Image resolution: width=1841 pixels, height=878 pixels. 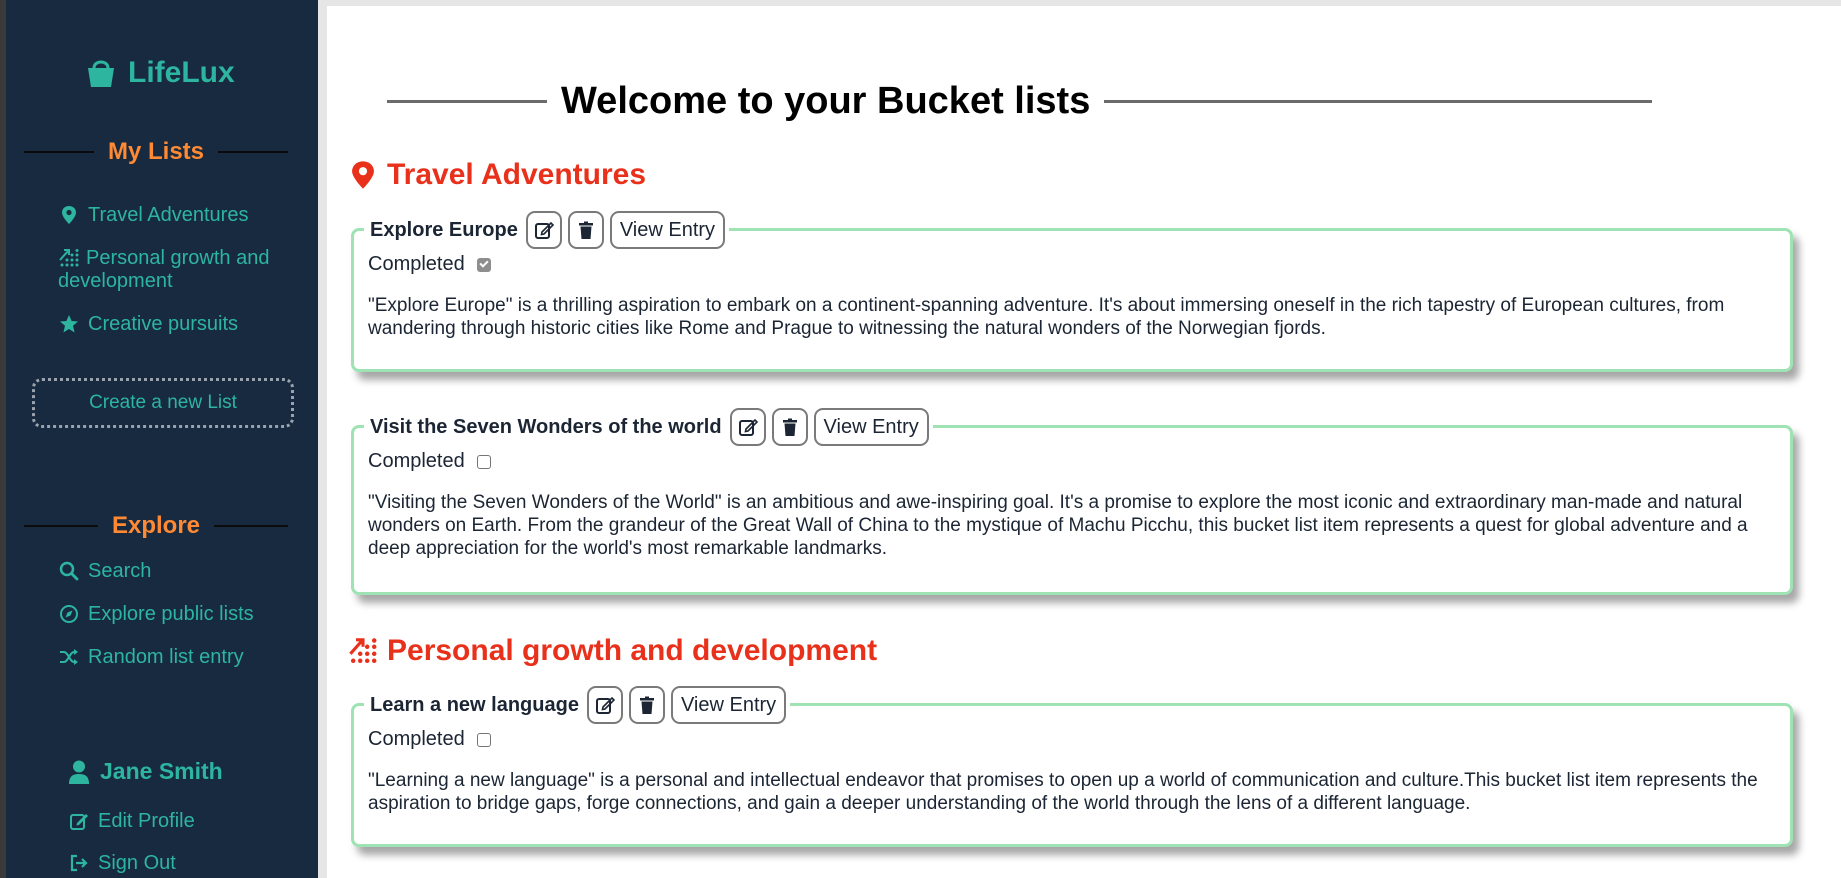 I want to click on entry-name: Visit the Seven Wonders of the world, so click(x=546, y=426).